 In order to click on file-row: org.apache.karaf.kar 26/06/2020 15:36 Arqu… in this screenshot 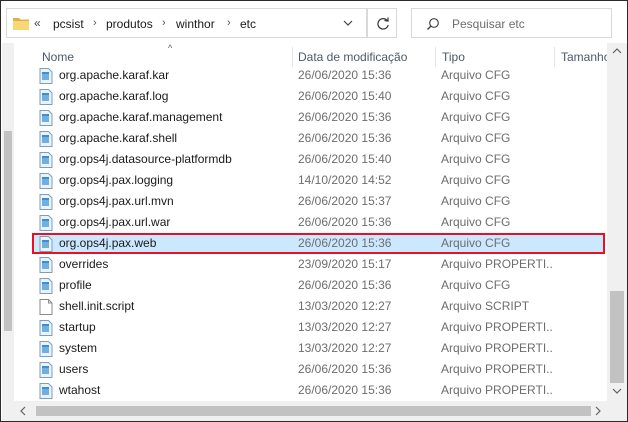, I will do `click(318, 75)`.